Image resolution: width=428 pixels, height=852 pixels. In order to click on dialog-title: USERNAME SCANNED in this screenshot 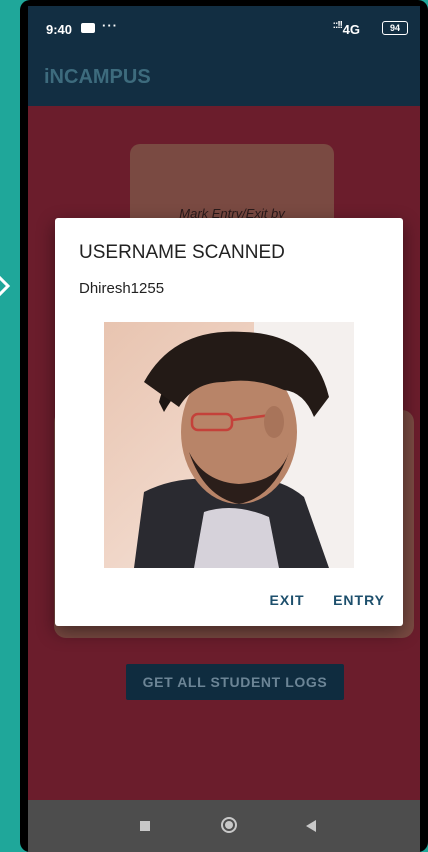, I will do `click(182, 252)`.